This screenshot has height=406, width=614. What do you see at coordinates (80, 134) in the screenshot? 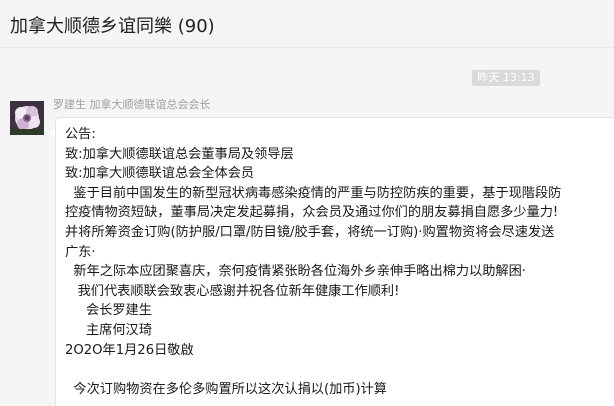
I see `message-line: 公告:` at bounding box center [80, 134].